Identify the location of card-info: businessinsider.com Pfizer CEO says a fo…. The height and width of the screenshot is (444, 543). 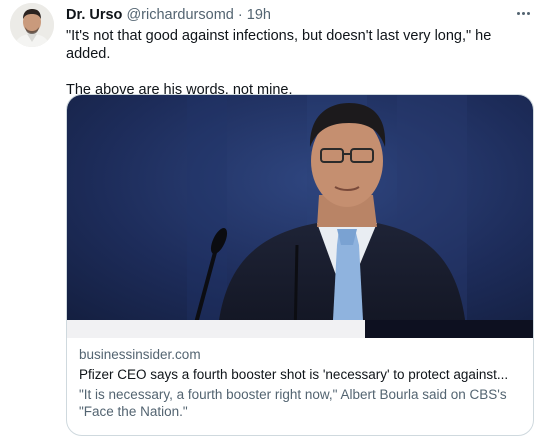
(302, 383).